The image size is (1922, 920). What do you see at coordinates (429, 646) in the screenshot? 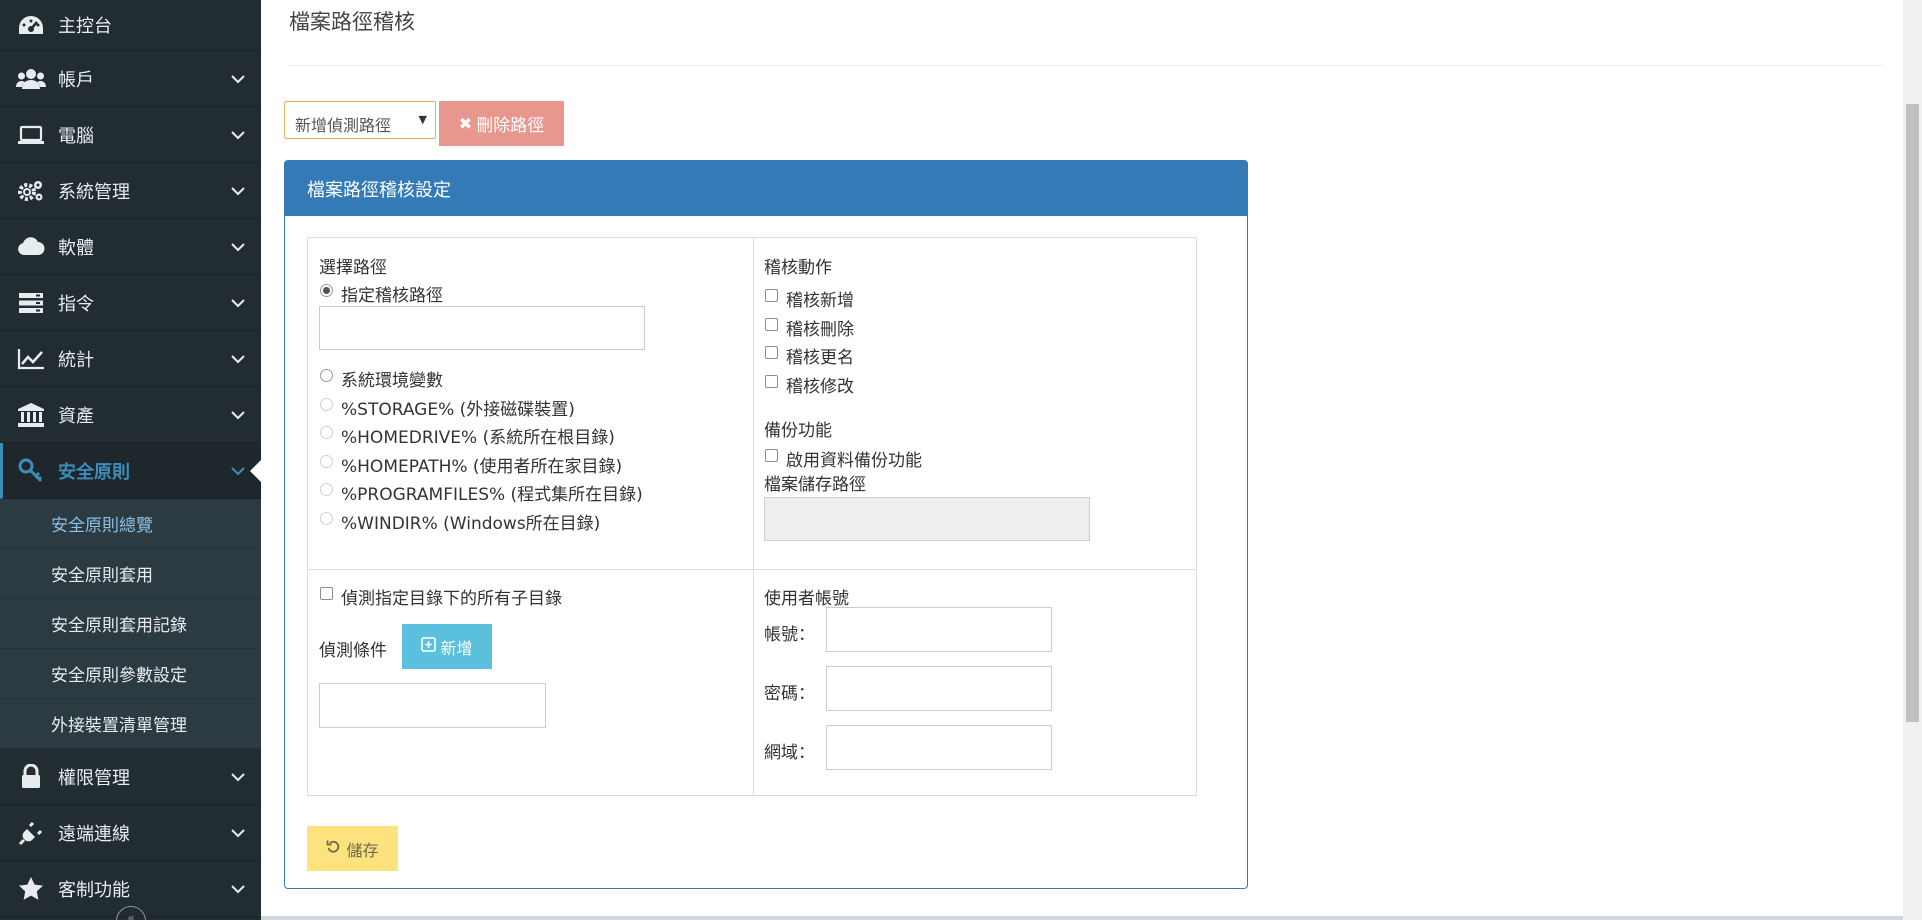
I see `plus-square-icon` at bounding box center [429, 646].